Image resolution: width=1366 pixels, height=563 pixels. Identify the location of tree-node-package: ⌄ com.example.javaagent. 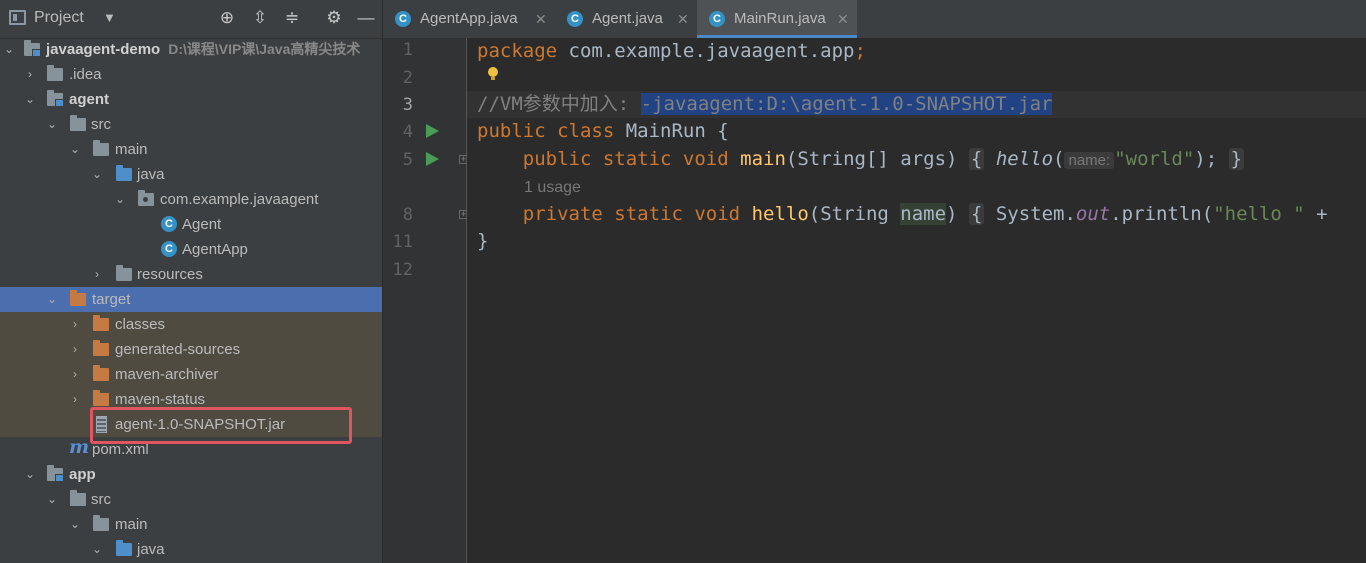
(191, 199).